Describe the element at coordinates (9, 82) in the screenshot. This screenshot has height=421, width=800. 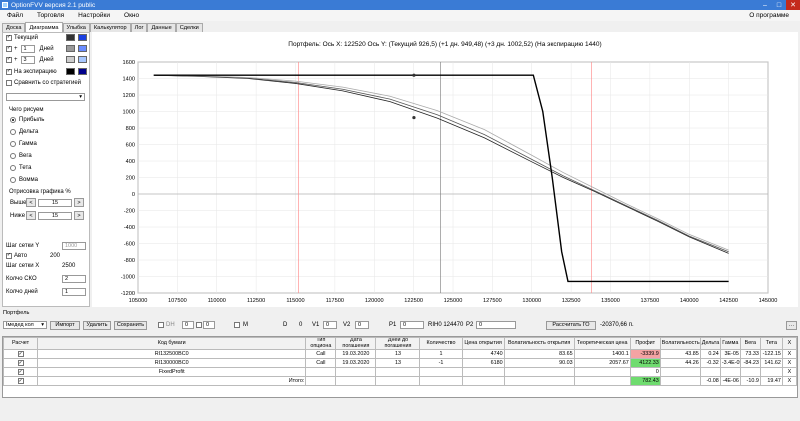
I see `compare-checkbox` at that location.